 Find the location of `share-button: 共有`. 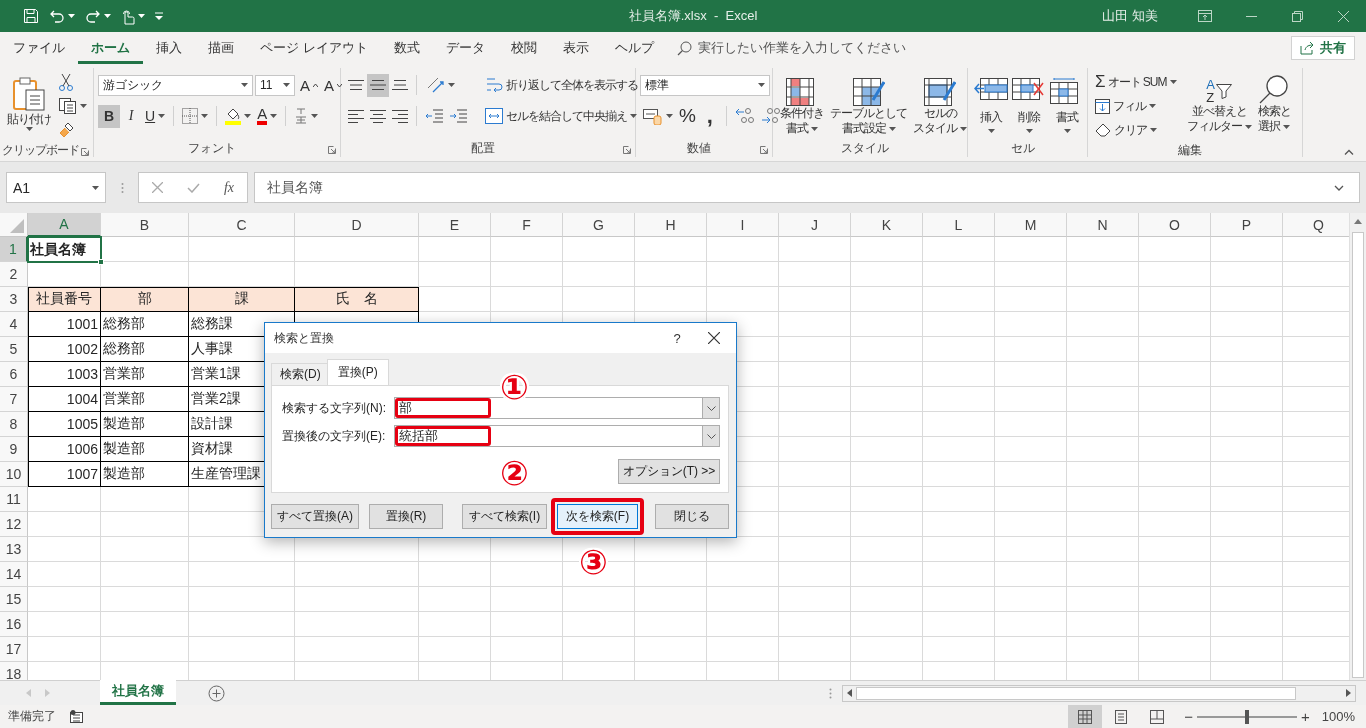

share-button: 共有 is located at coordinates (1323, 48).